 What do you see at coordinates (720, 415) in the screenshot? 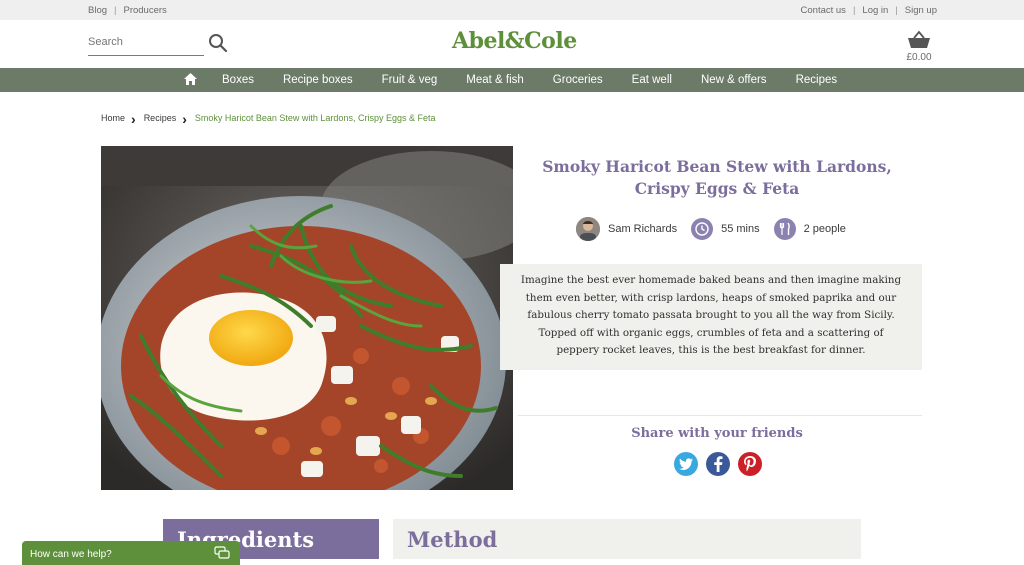
I see `divider` at bounding box center [720, 415].